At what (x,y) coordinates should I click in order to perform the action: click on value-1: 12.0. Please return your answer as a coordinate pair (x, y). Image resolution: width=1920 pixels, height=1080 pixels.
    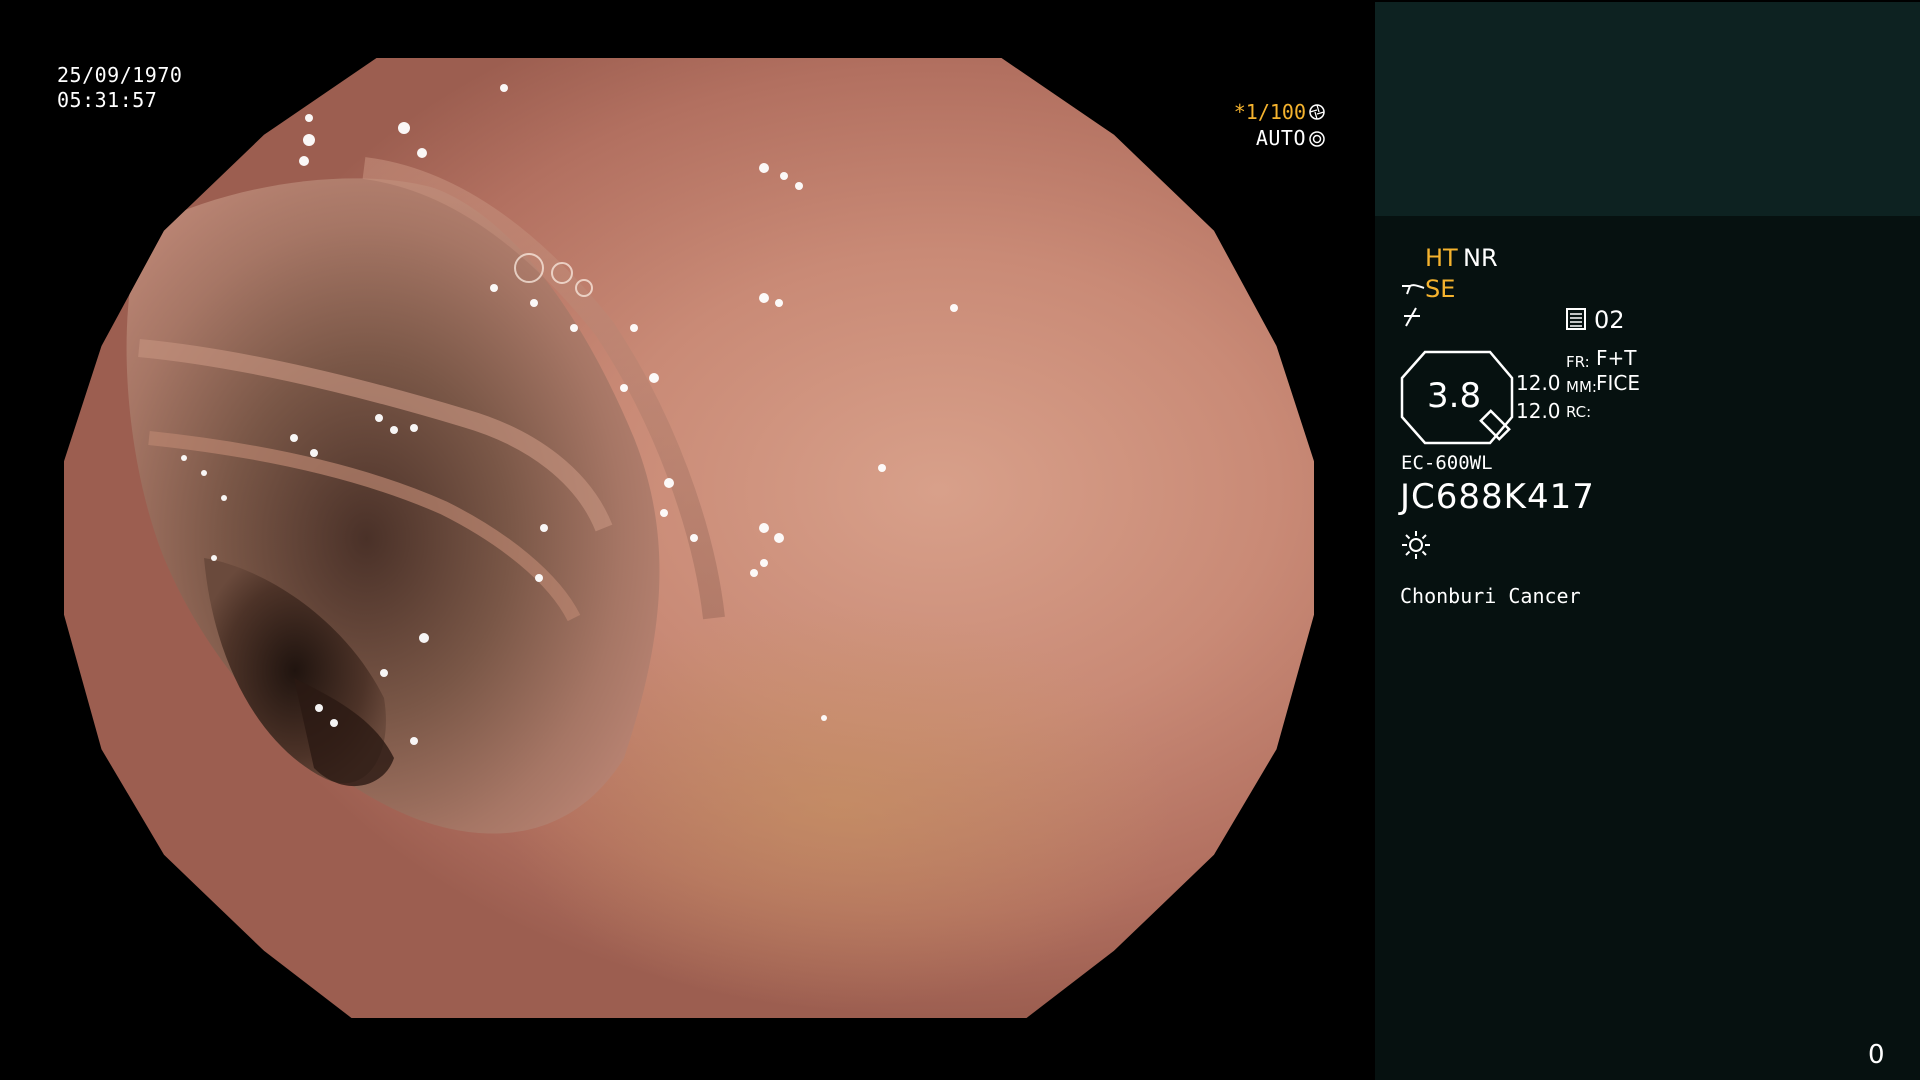
    Looking at the image, I should click on (1538, 383).